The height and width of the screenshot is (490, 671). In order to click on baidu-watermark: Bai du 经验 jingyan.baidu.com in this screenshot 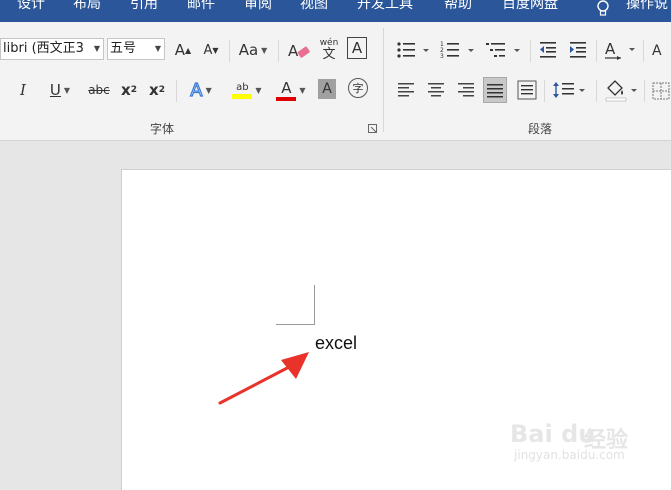, I will do `click(585, 437)`.